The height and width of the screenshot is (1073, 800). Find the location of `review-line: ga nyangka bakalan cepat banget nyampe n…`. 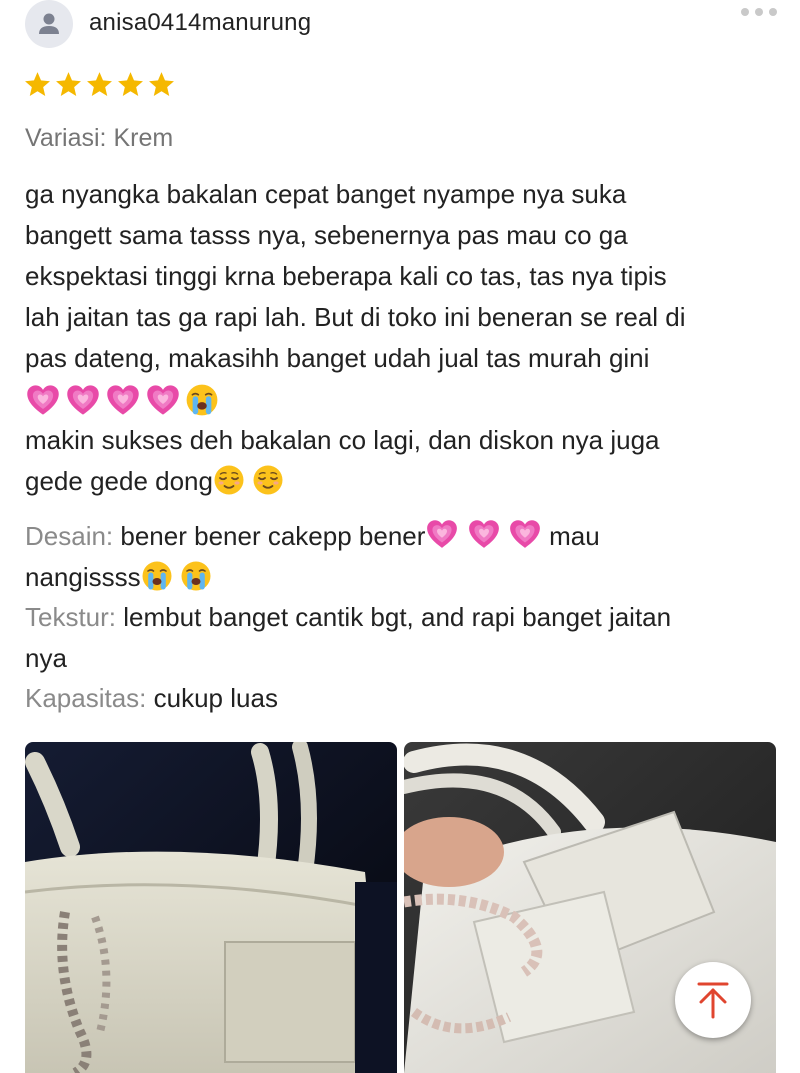

review-line: ga nyangka bakalan cepat banget nyampe n… is located at coordinates (326, 194).